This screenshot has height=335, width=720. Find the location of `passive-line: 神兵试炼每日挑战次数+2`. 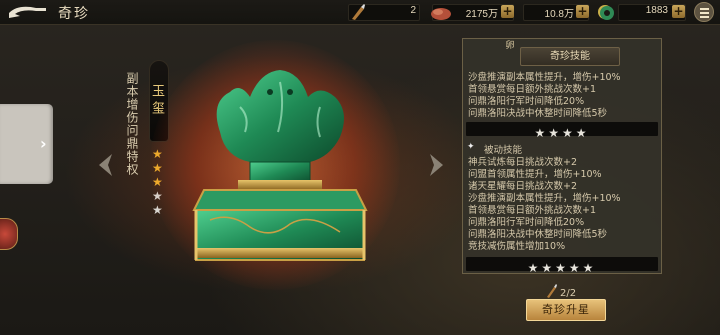

passive-line: 神兵试炼每日挑战次数+2 is located at coordinates (523, 162).